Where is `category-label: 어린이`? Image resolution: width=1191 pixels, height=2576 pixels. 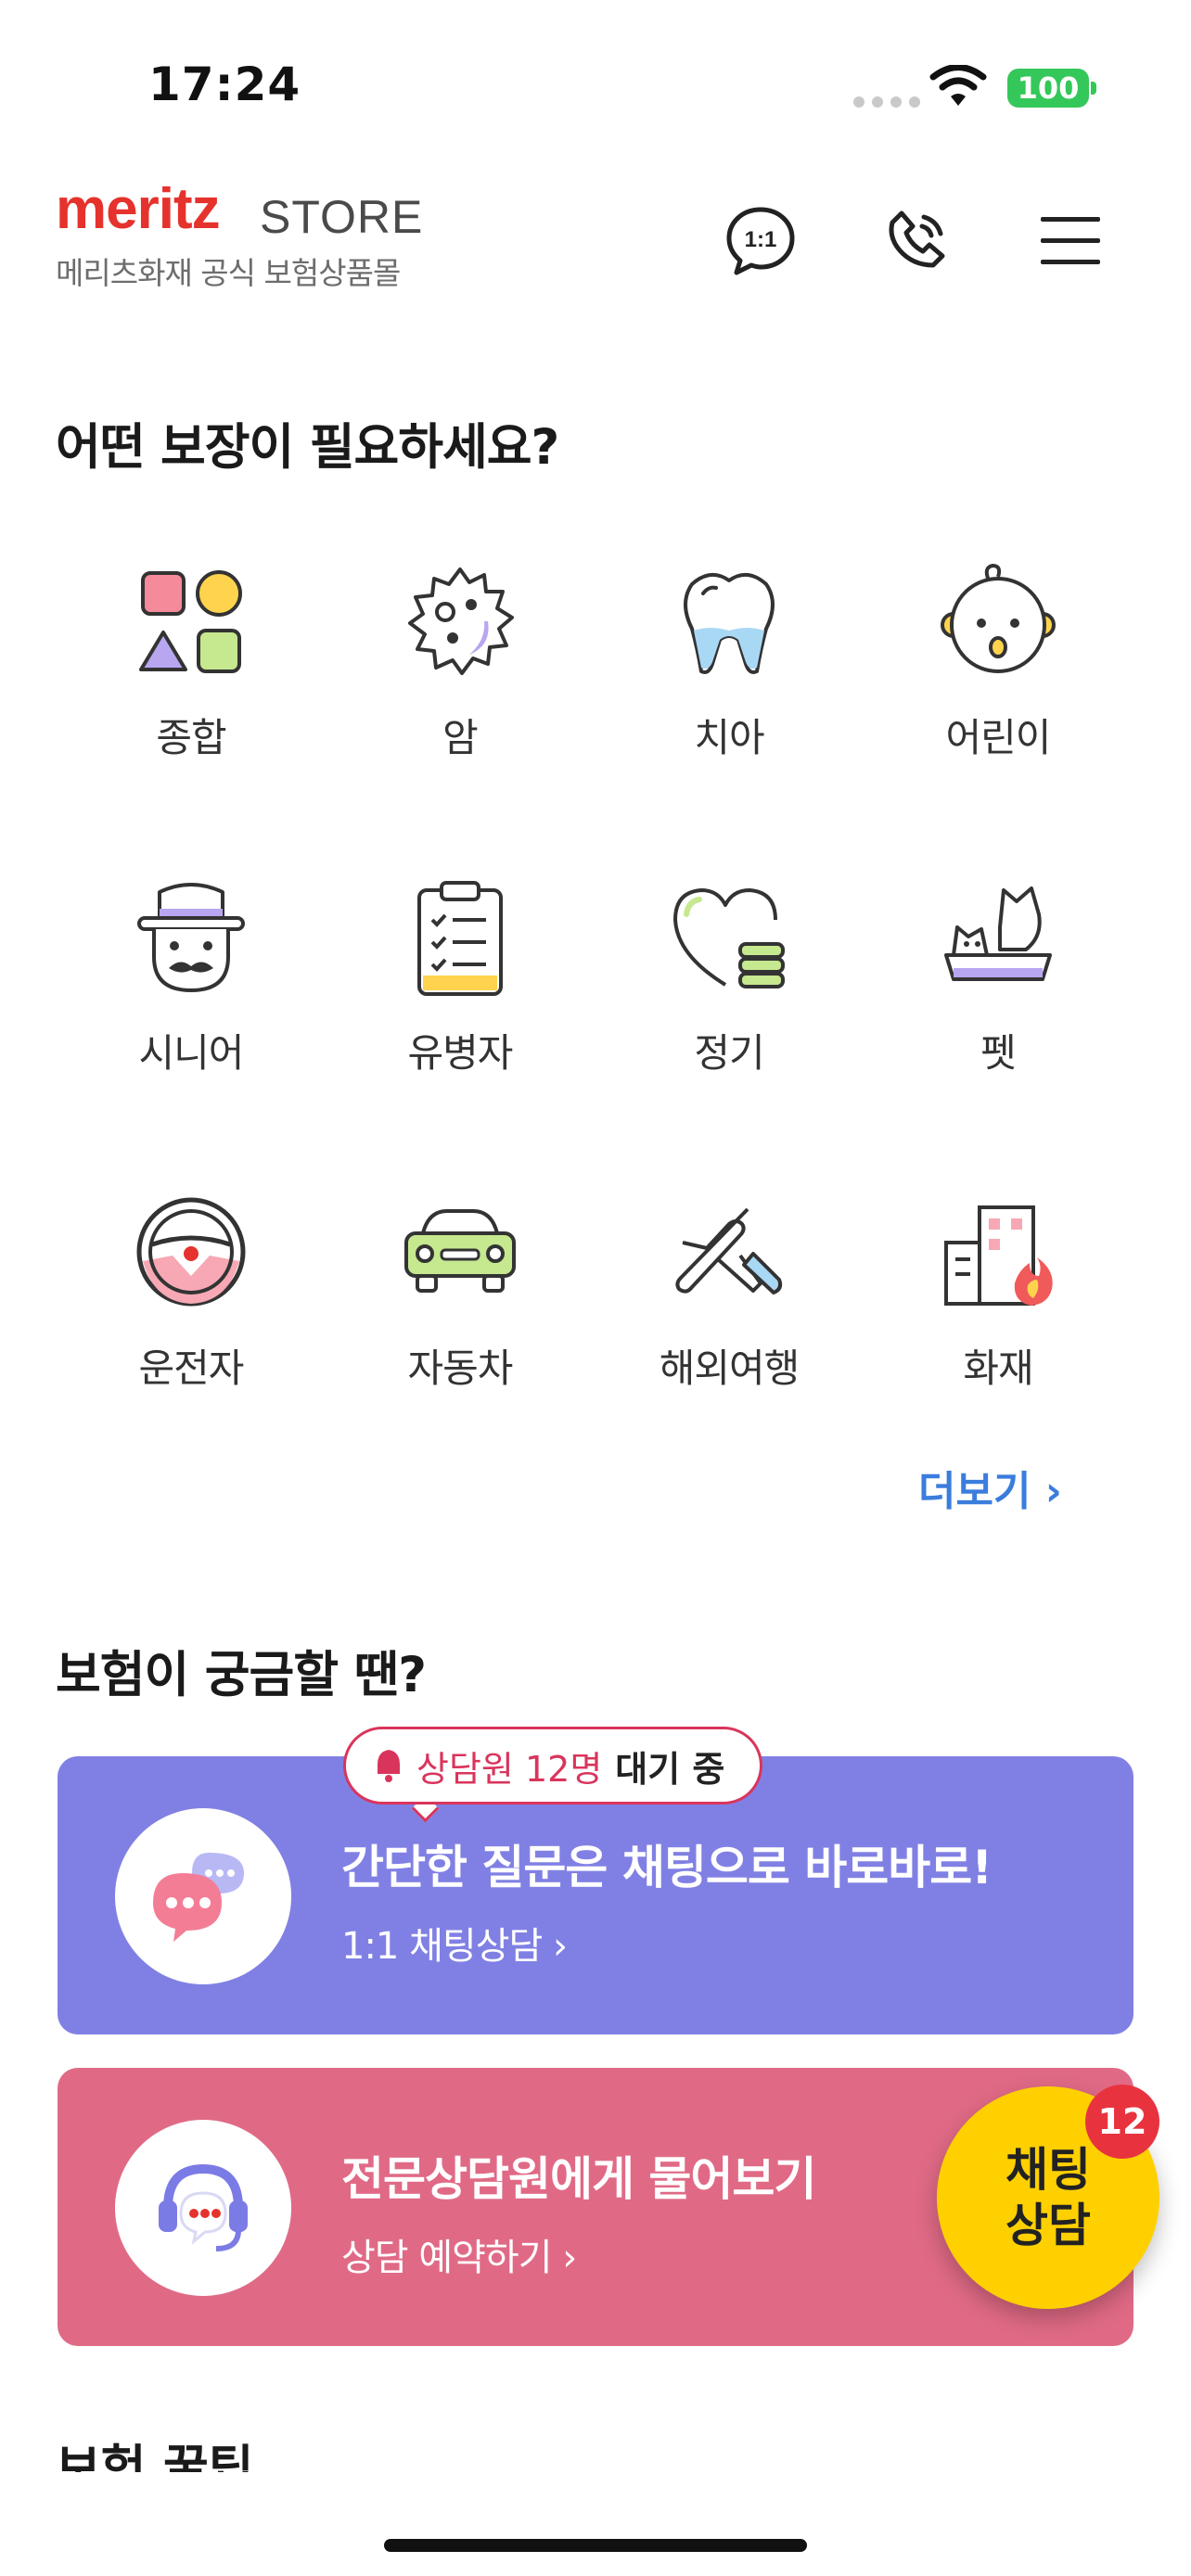 category-label: 어린이 is located at coordinates (999, 737).